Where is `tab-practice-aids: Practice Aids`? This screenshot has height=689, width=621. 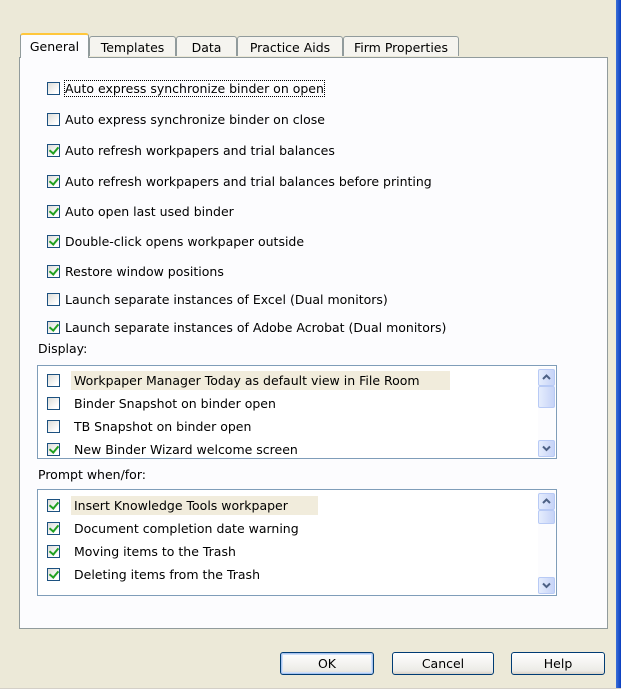 tab-practice-aids: Practice Aids is located at coordinates (290, 46).